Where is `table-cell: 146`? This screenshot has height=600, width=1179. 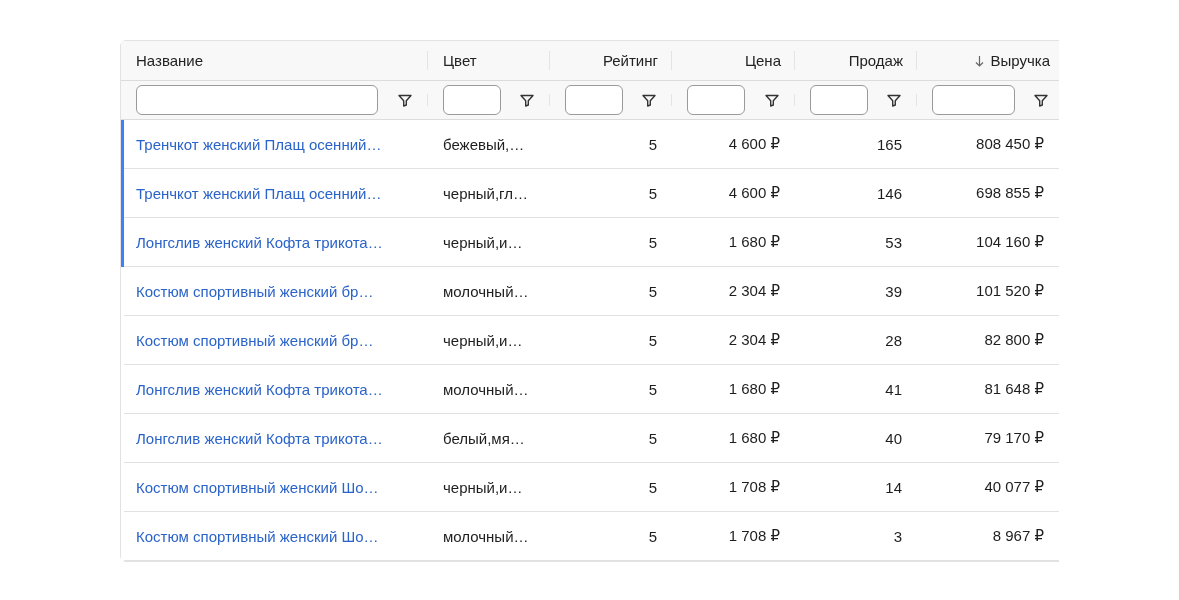
table-cell: 146 is located at coordinates (889, 193).